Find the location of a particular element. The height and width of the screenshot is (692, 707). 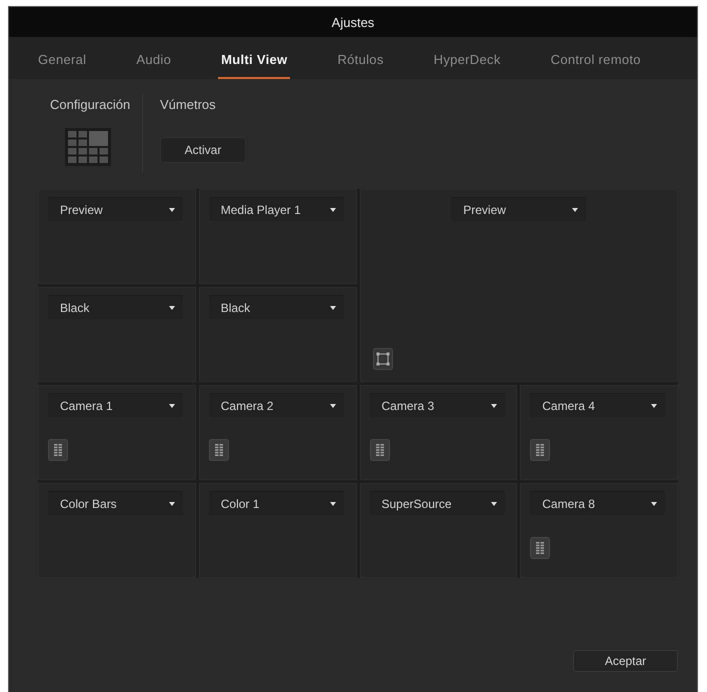

activate-button: Activar is located at coordinates (203, 150).